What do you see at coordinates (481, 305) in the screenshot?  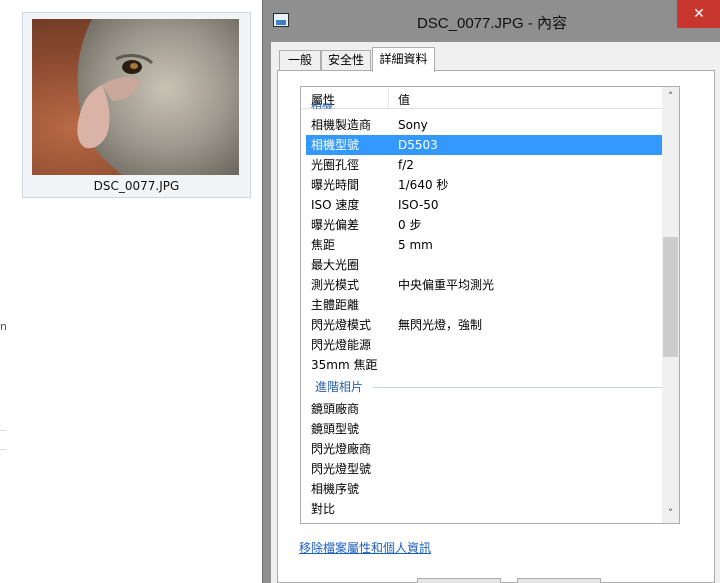 I see `list-item: 主體距離` at bounding box center [481, 305].